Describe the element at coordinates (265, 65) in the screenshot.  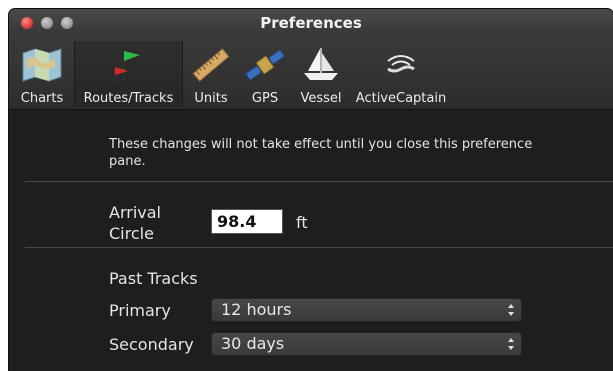
I see `satellite-icon` at that location.